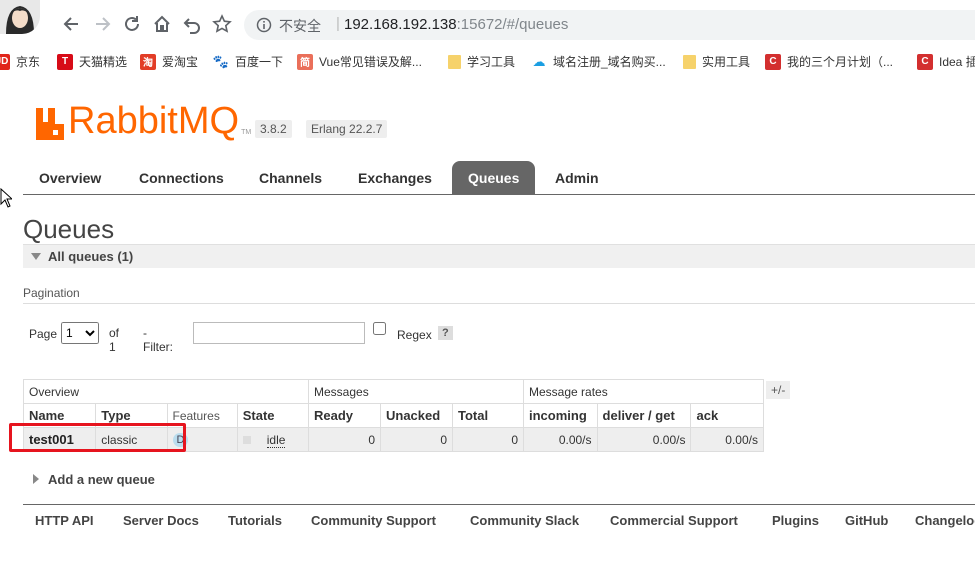 This screenshot has height=561, width=975. I want to click on back-button, so click(72, 24).